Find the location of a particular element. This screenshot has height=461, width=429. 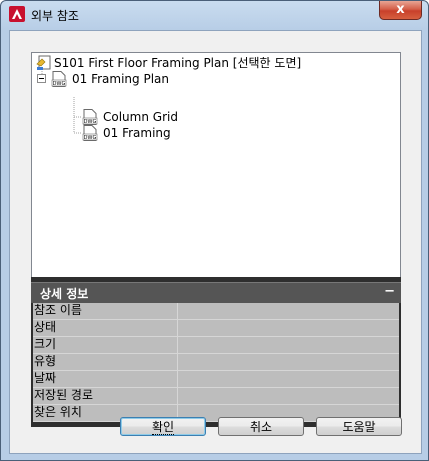

property-name: 날짜 is located at coordinates (105, 379).